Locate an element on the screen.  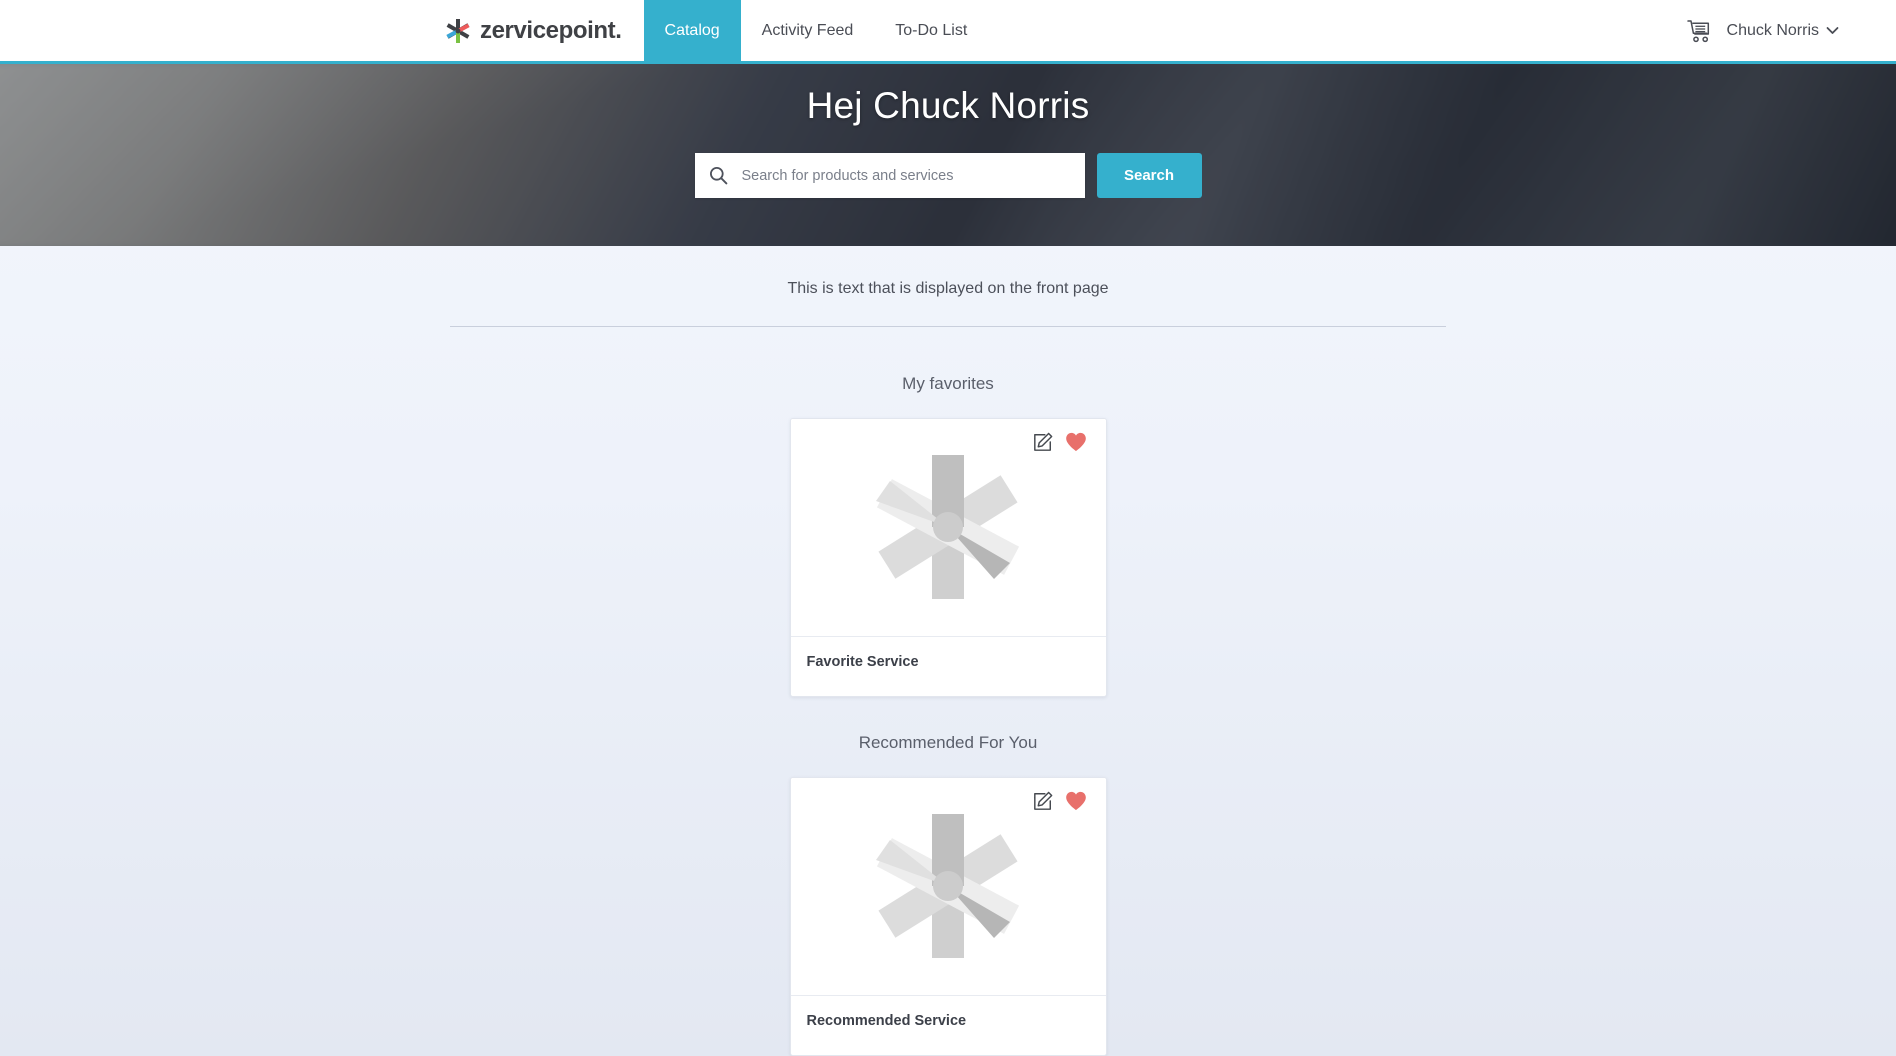
search-icon is located at coordinates (718, 176).